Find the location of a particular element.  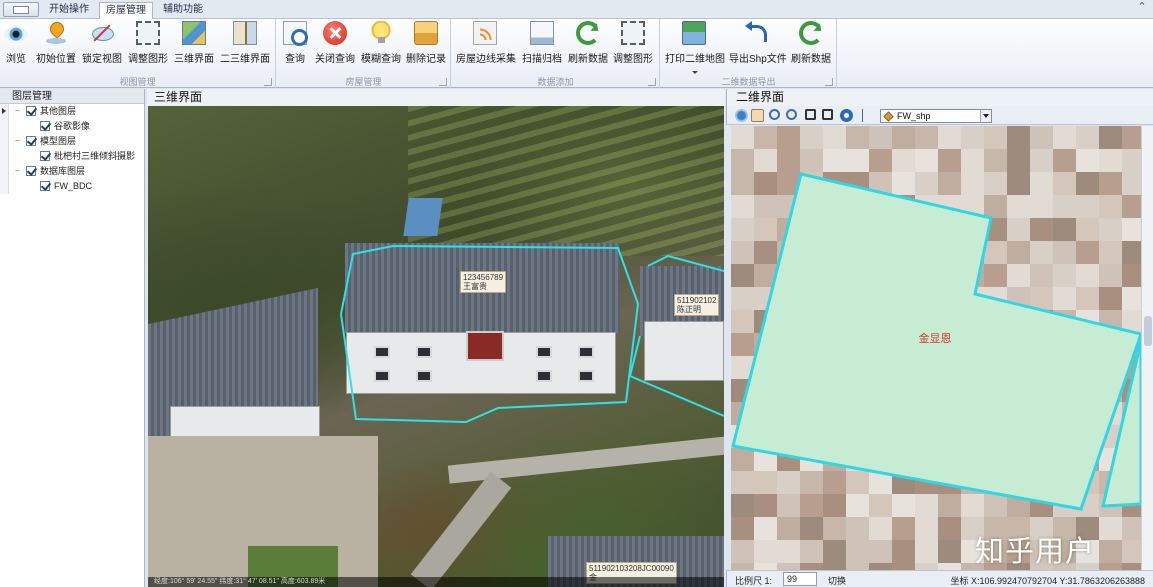

house-owner: 王富贵 is located at coordinates (475, 286).